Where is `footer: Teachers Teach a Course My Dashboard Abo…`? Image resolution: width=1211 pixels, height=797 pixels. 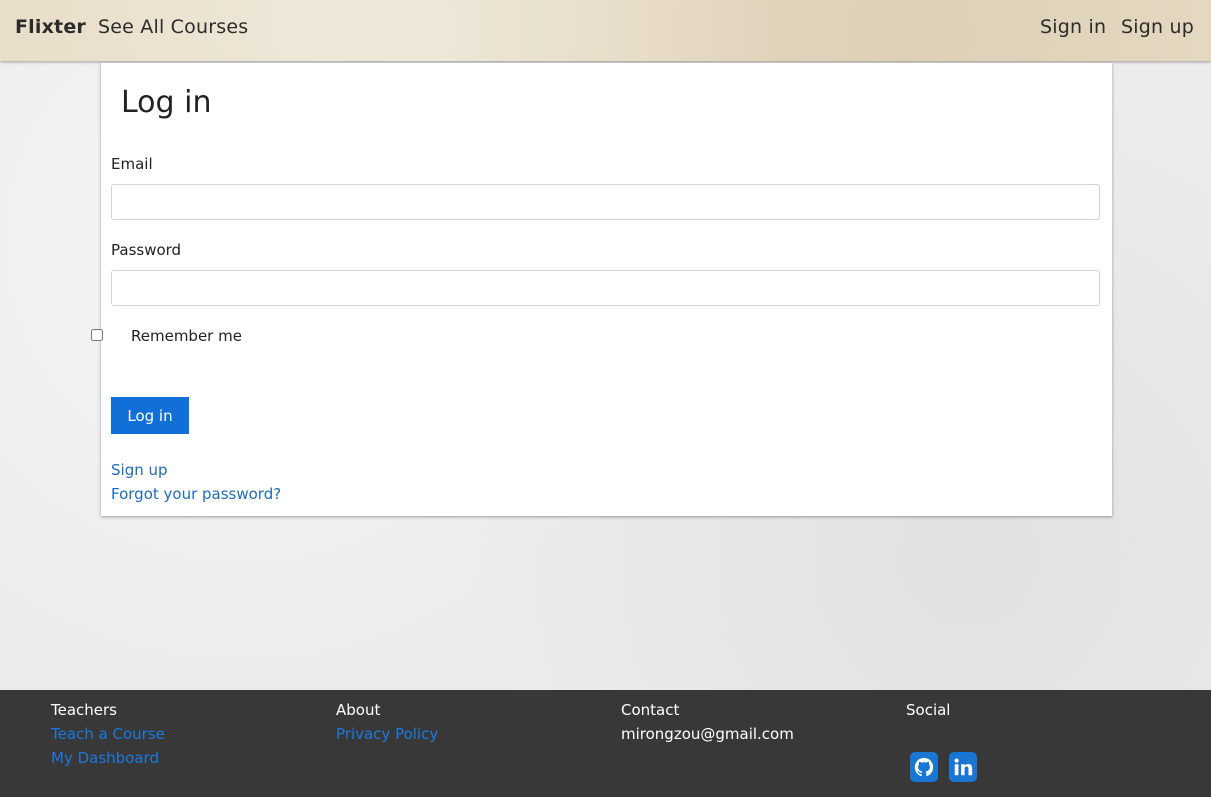
footer: Teachers Teach a Course My Dashboard Abo… is located at coordinates (605, 743).